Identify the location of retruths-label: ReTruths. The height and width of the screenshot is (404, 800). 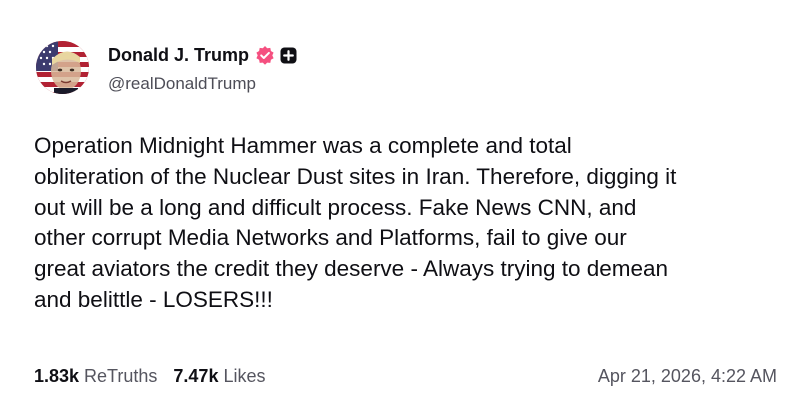
(121, 376).